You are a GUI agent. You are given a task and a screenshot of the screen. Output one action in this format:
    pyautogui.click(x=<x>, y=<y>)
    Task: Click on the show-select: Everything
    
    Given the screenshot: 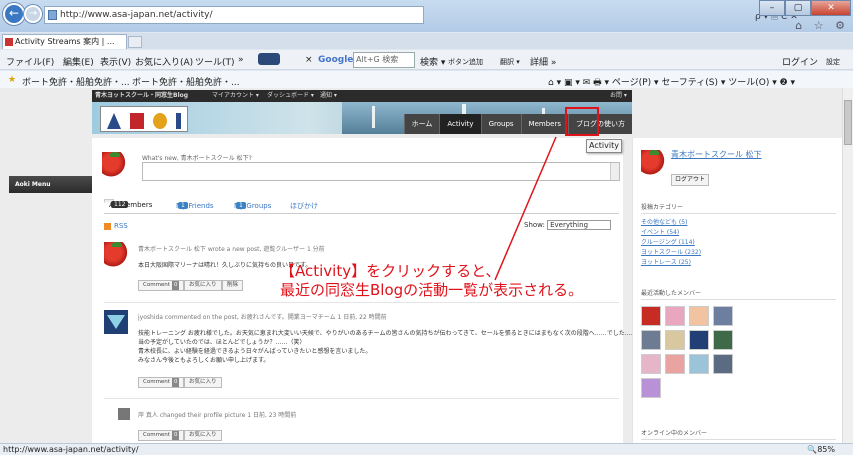 What is the action you would take?
    pyautogui.click(x=579, y=225)
    